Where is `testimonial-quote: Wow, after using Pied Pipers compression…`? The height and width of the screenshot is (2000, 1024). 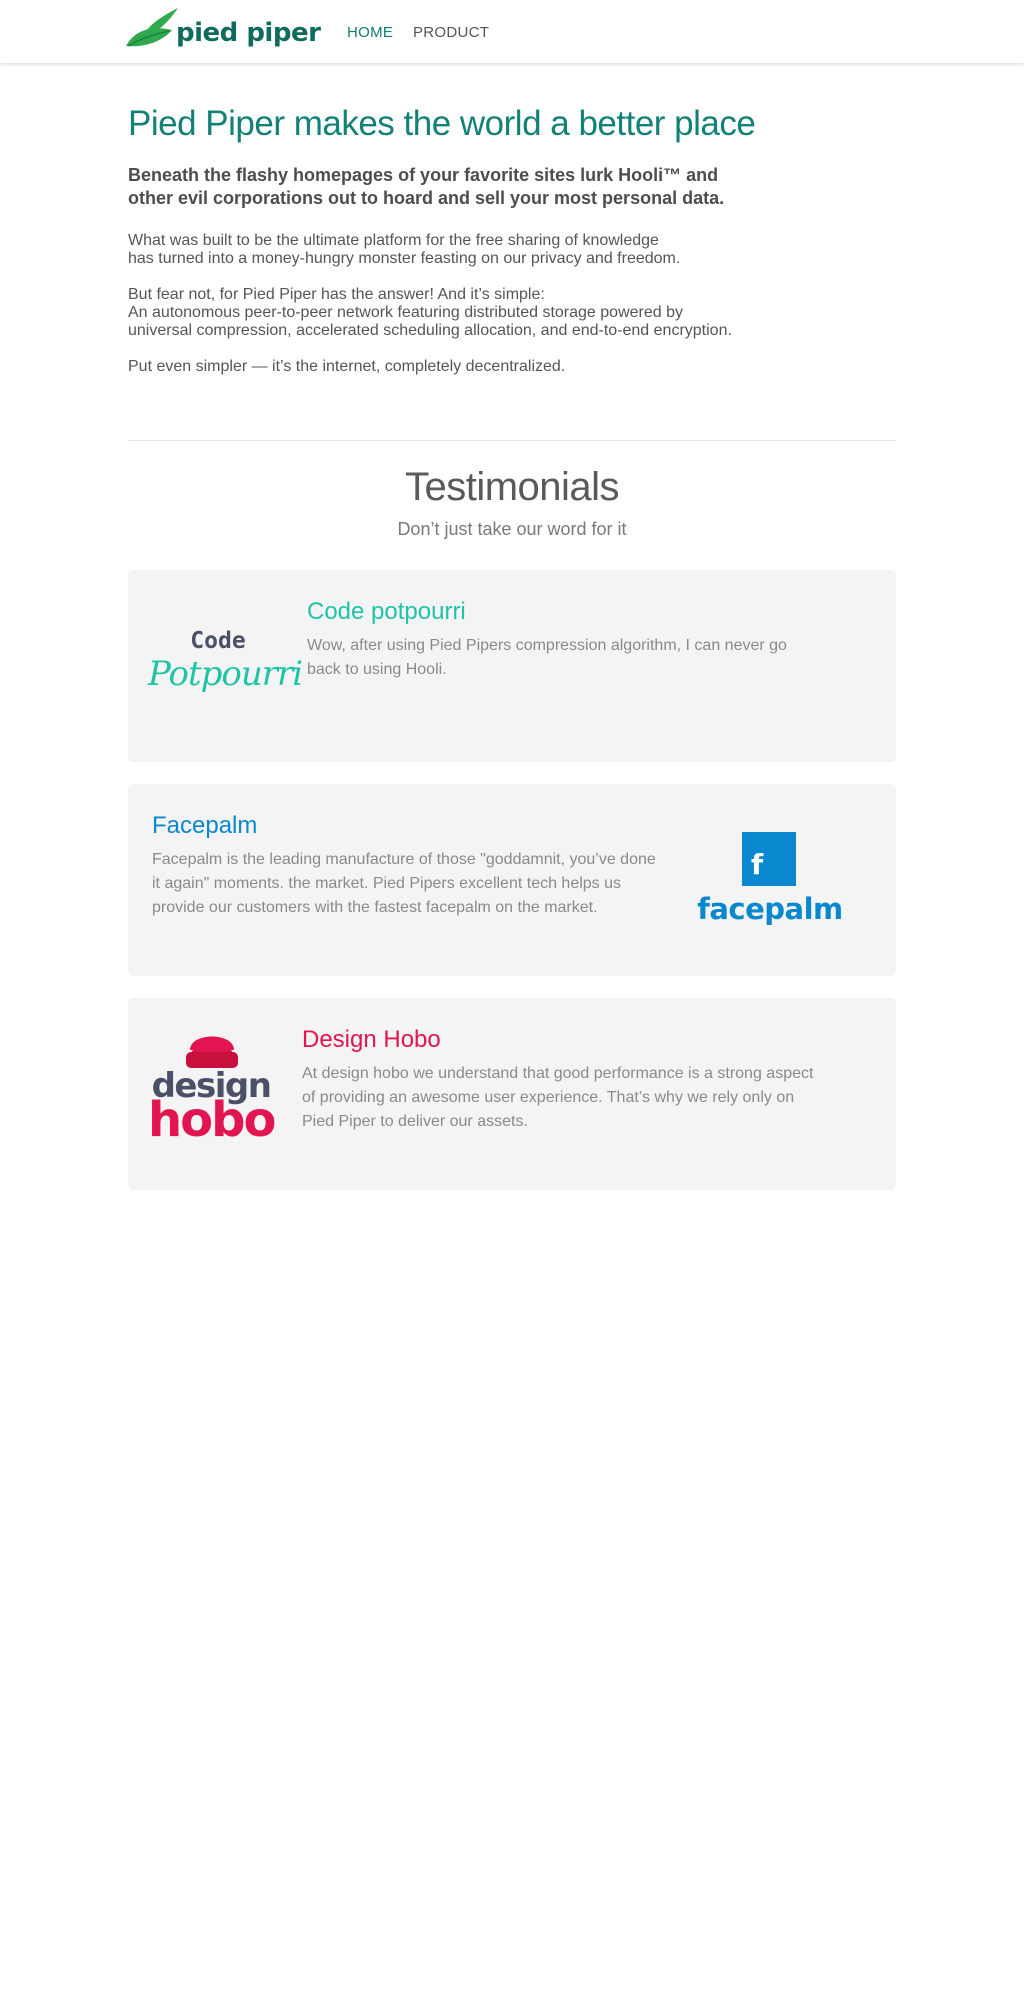 testimonial-quote: Wow, after using Pied Pipers compression… is located at coordinates (547, 657).